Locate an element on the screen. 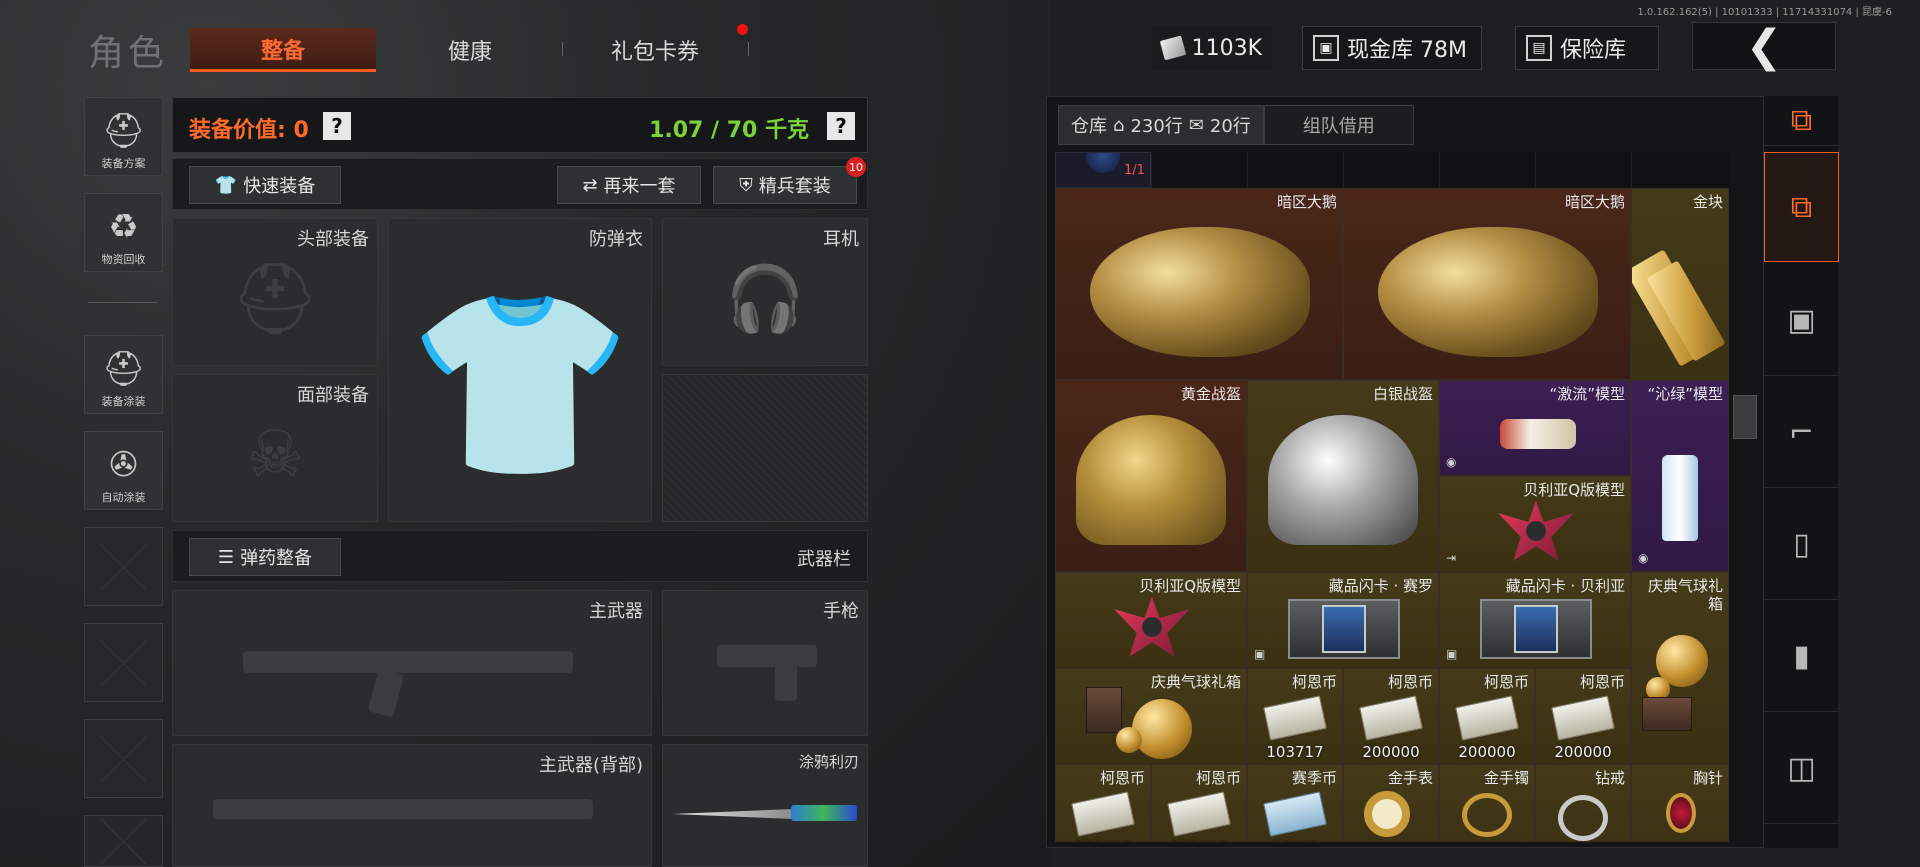 This screenshot has height=867, width=1920. grid-item: 藏品闪卡 · 贝利亚 ▣ is located at coordinates (1535, 620).